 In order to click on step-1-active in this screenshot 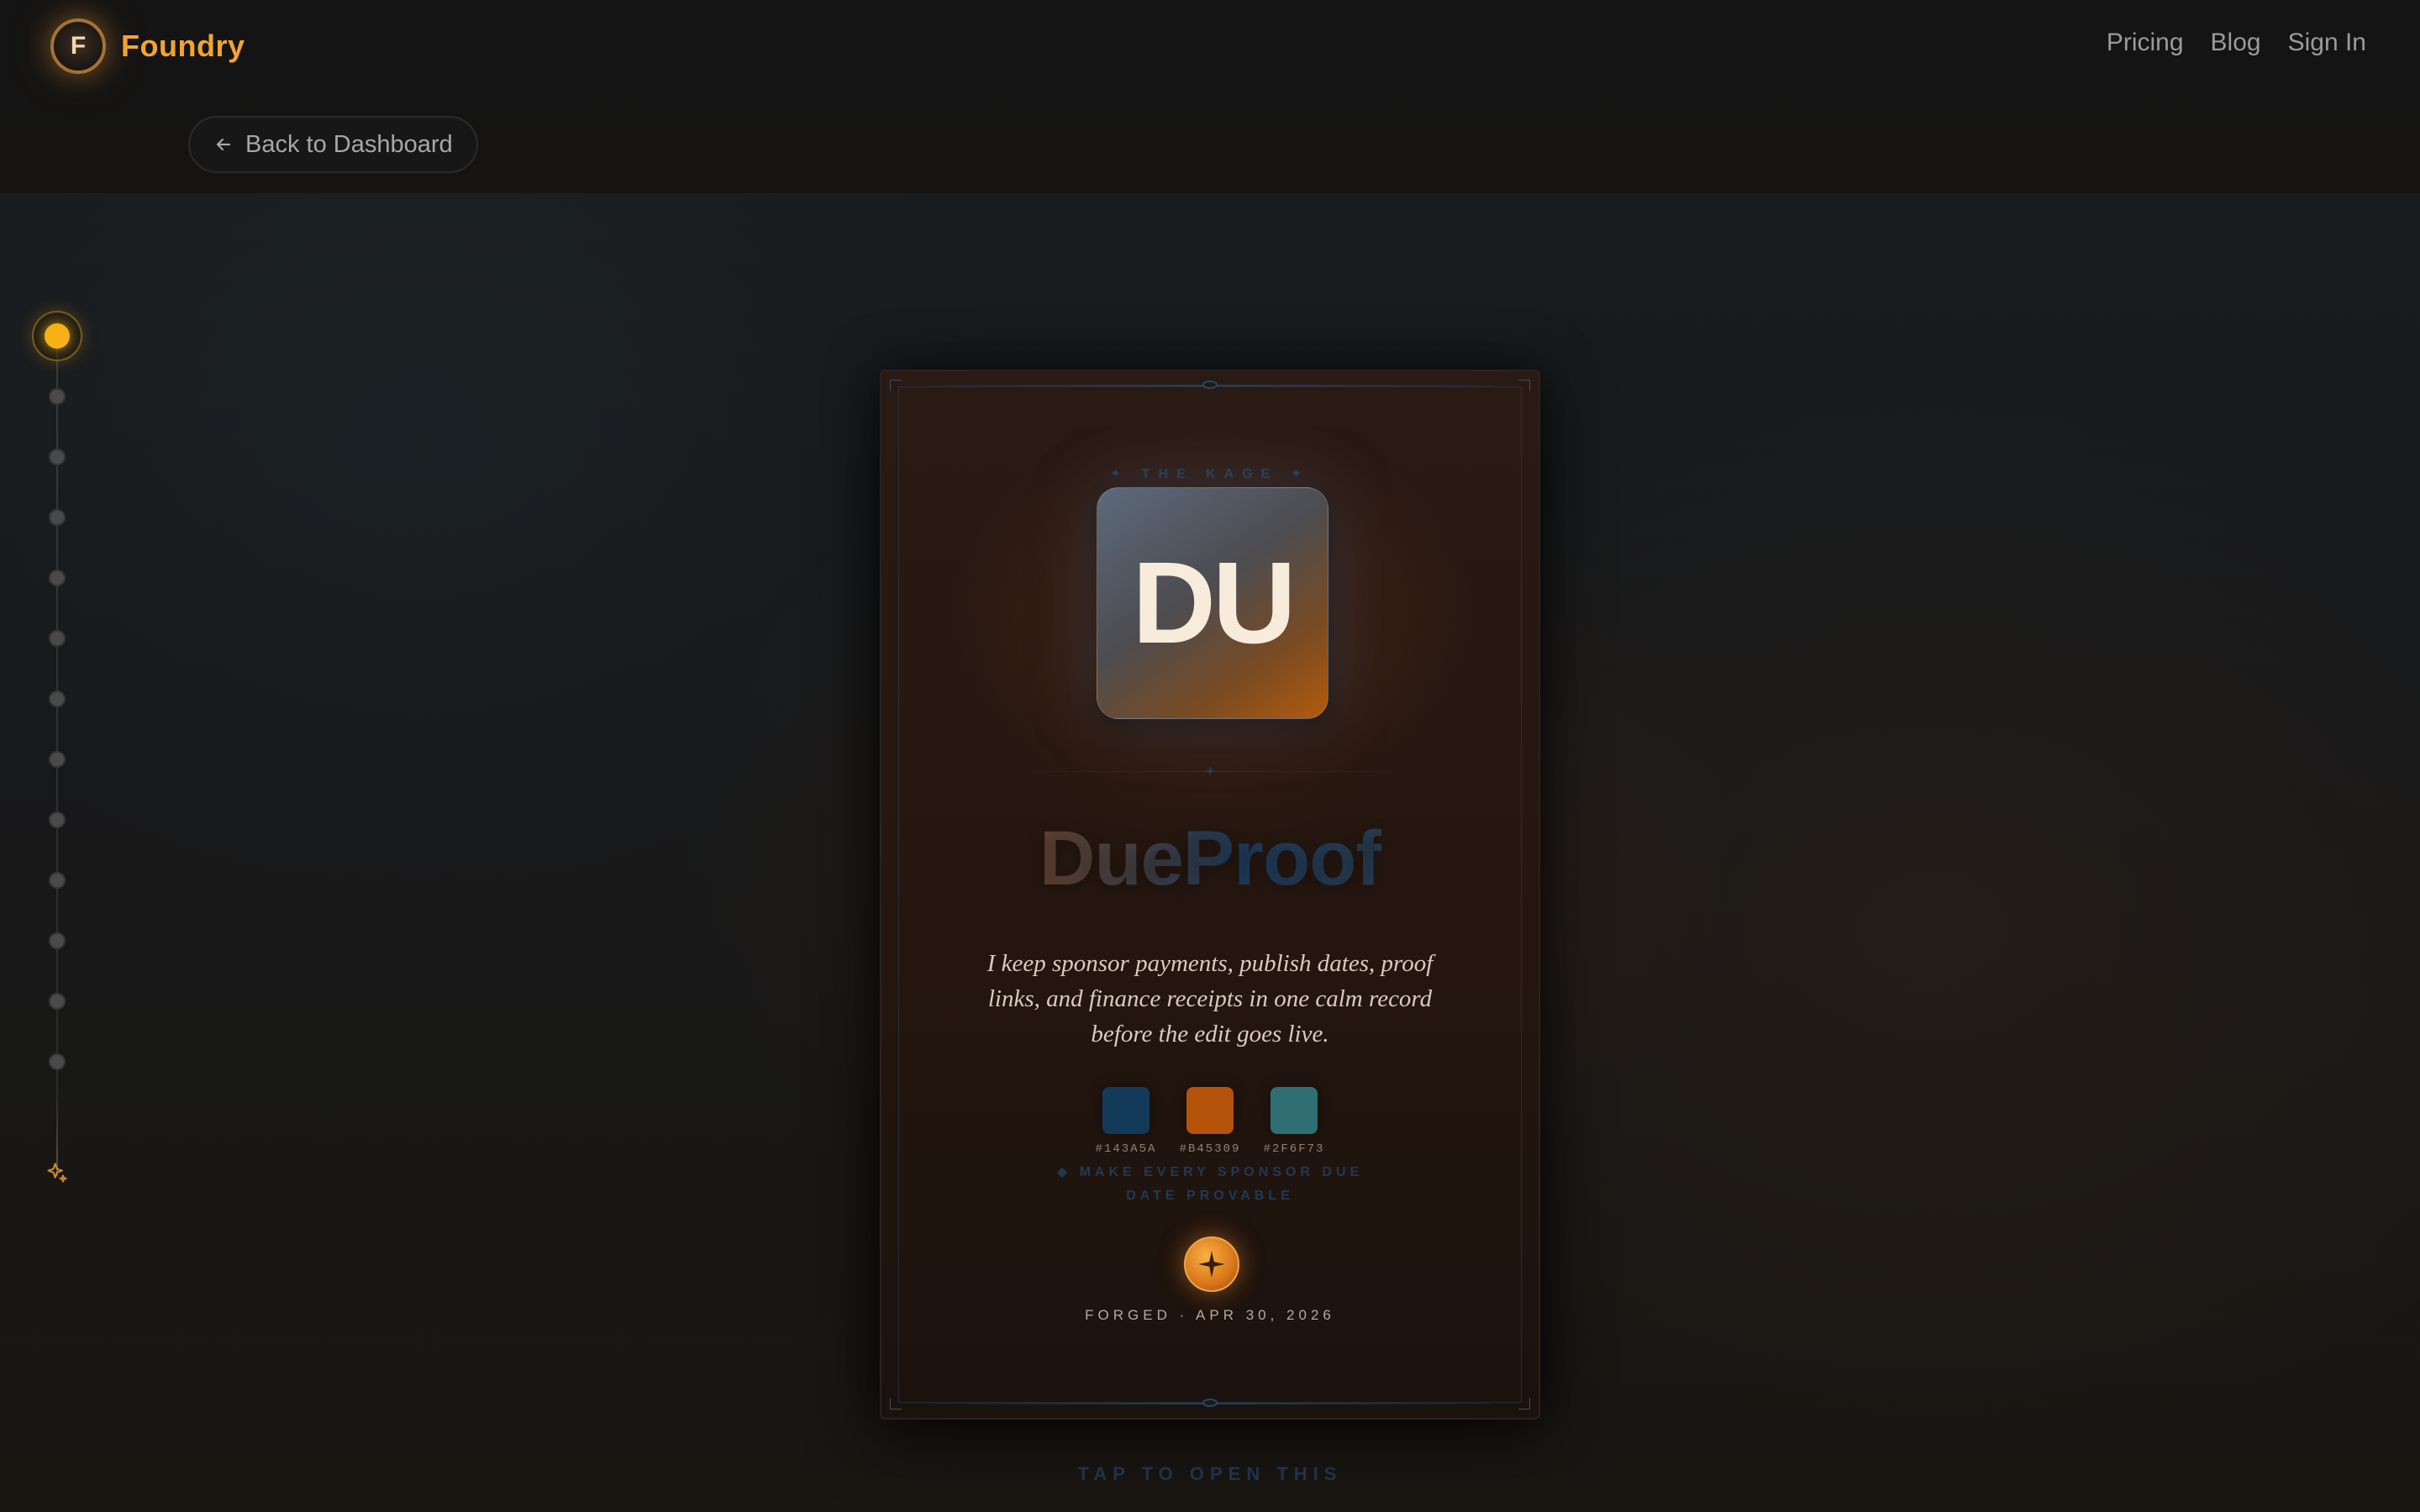, I will do `click(57, 336)`.